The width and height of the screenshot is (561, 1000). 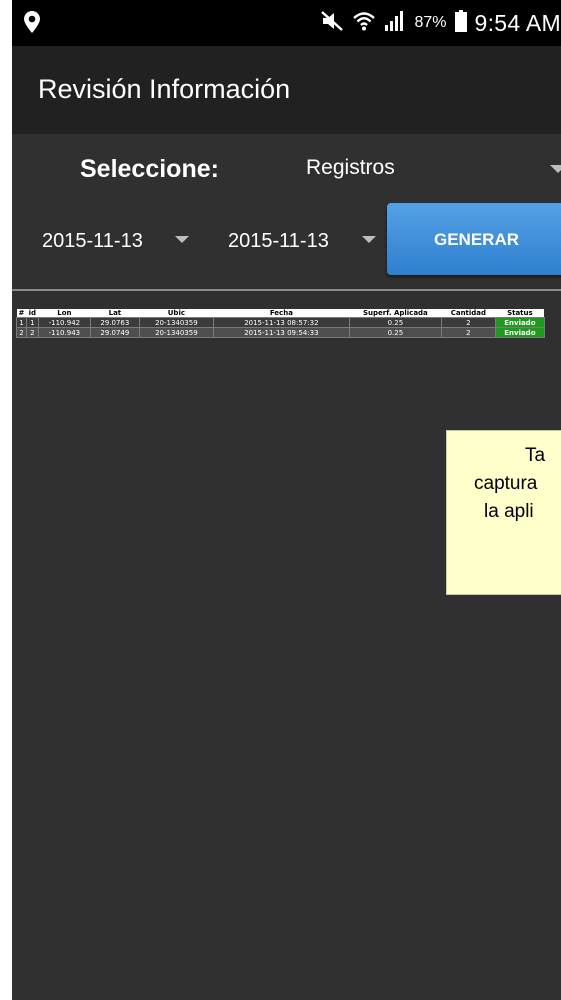 I want to click on col-header: Fecha, so click(x=281, y=313).